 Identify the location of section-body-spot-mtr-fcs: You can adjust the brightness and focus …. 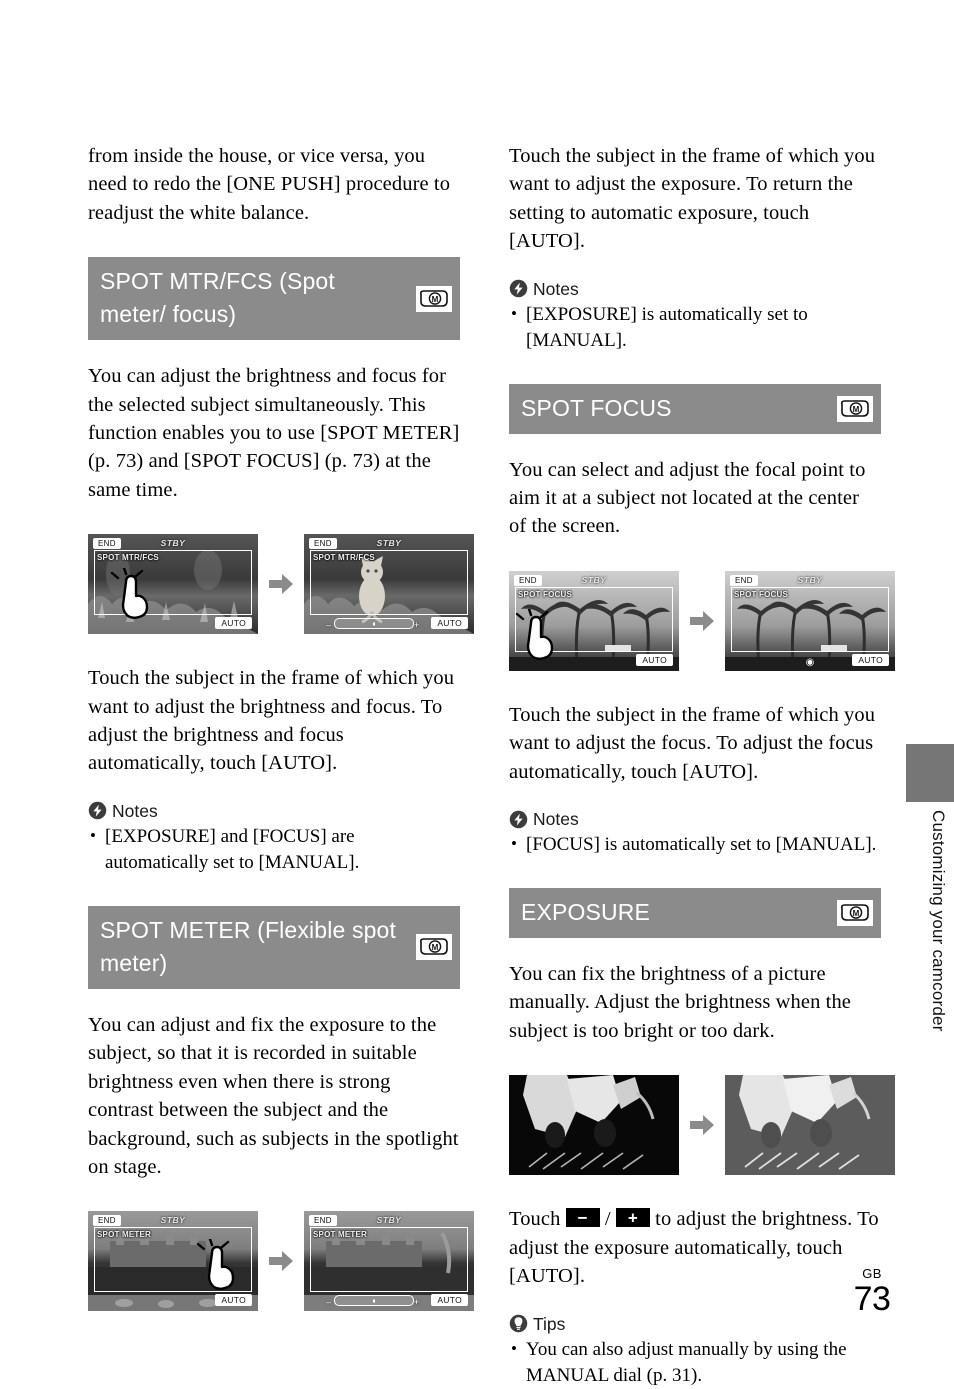
(274, 433).